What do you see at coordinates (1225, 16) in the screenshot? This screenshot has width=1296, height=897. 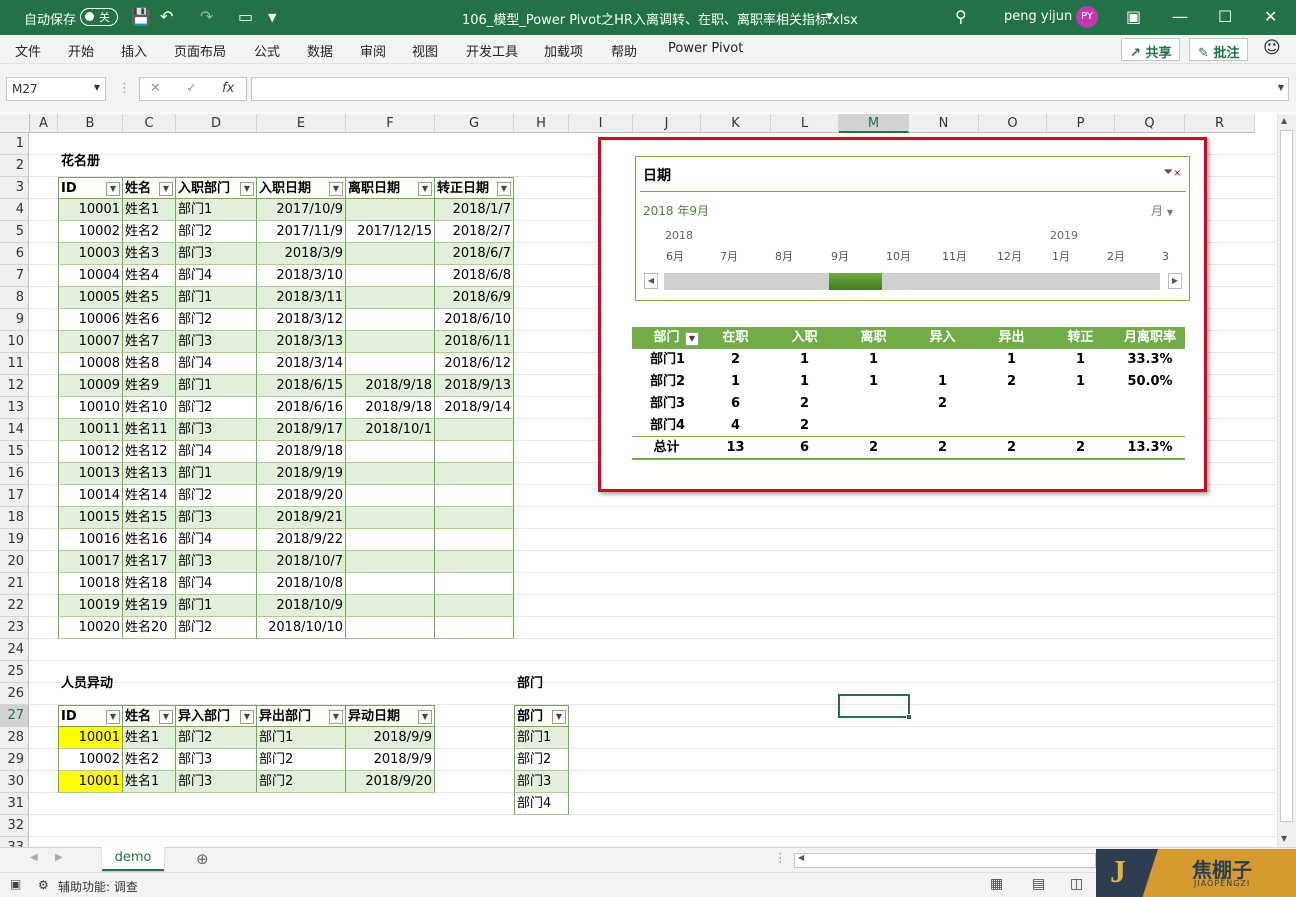 I see `maximize-icon: ☐` at bounding box center [1225, 16].